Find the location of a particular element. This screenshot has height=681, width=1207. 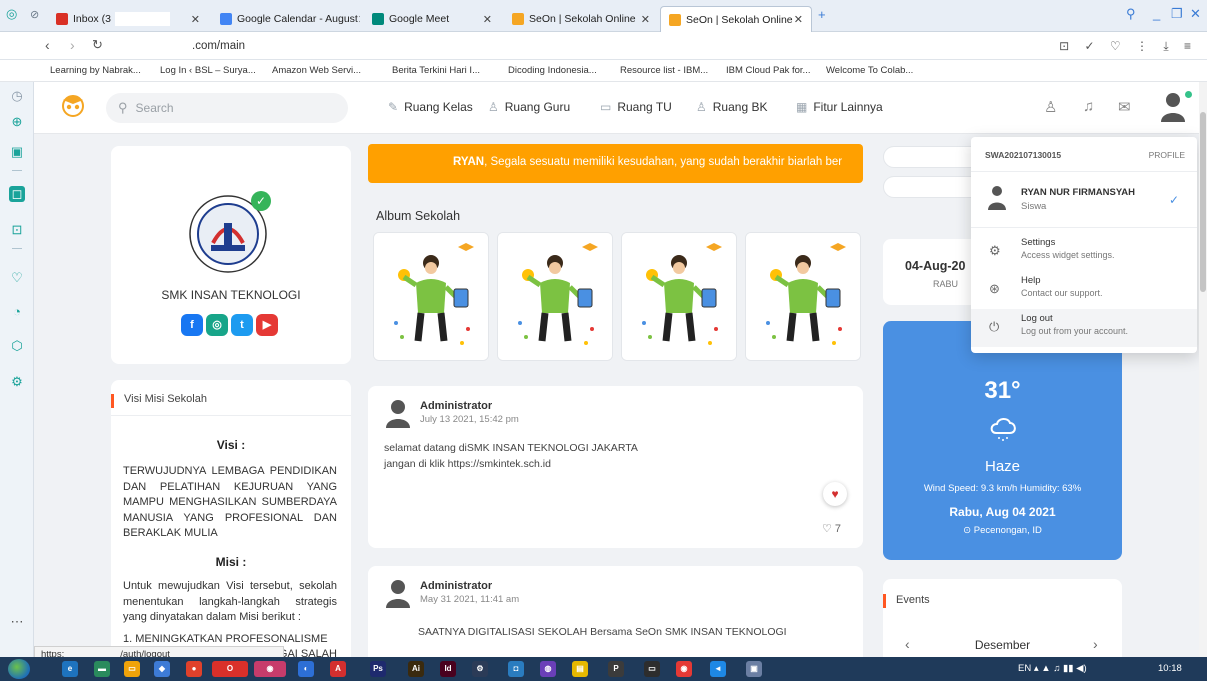

app-icon: ◆ is located at coordinates (162, 669).